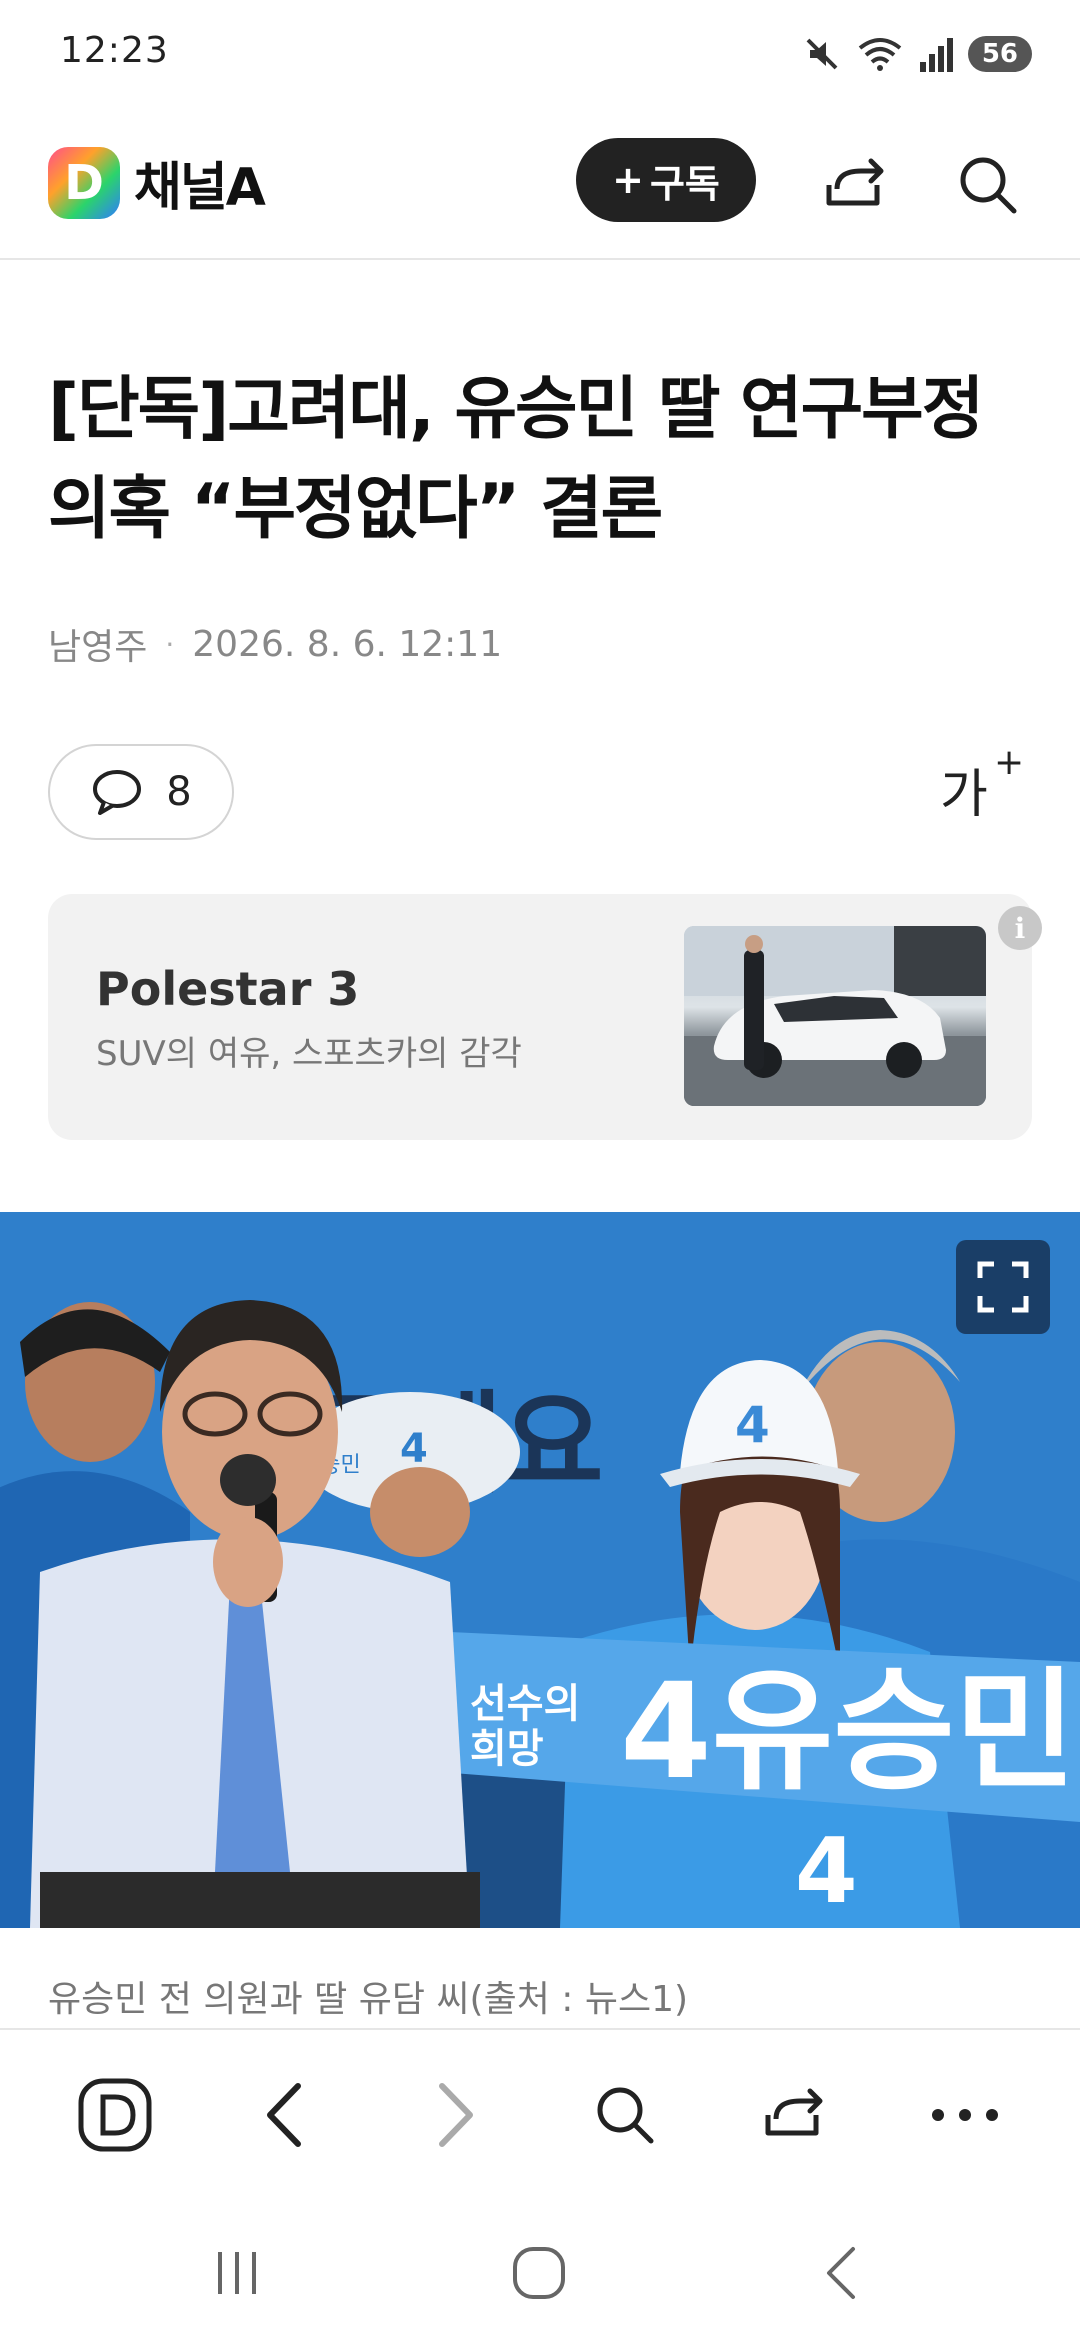 The width and height of the screenshot is (1080, 2340). Describe the element at coordinates (540, 55) in the screenshot. I see `status-bar: 12:23 56` at that location.